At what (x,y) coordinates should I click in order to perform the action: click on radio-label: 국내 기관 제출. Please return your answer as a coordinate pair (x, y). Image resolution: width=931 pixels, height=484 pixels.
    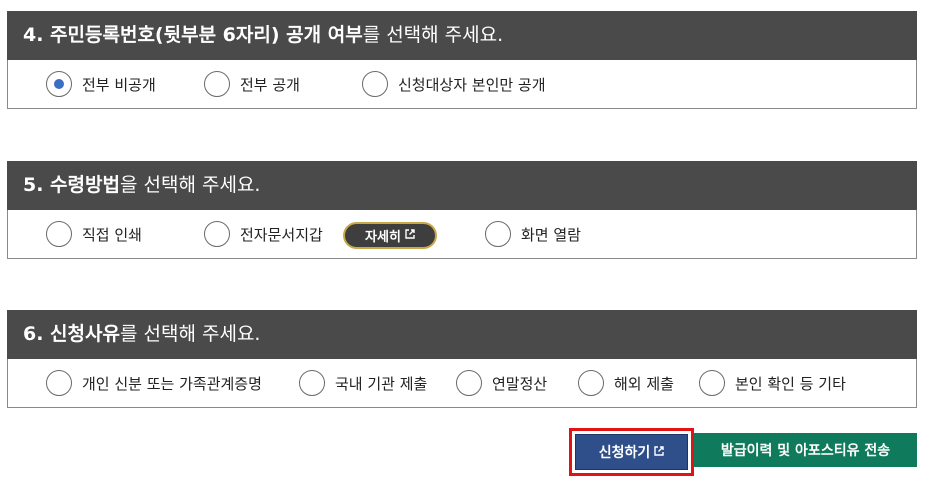
    Looking at the image, I should click on (381, 383).